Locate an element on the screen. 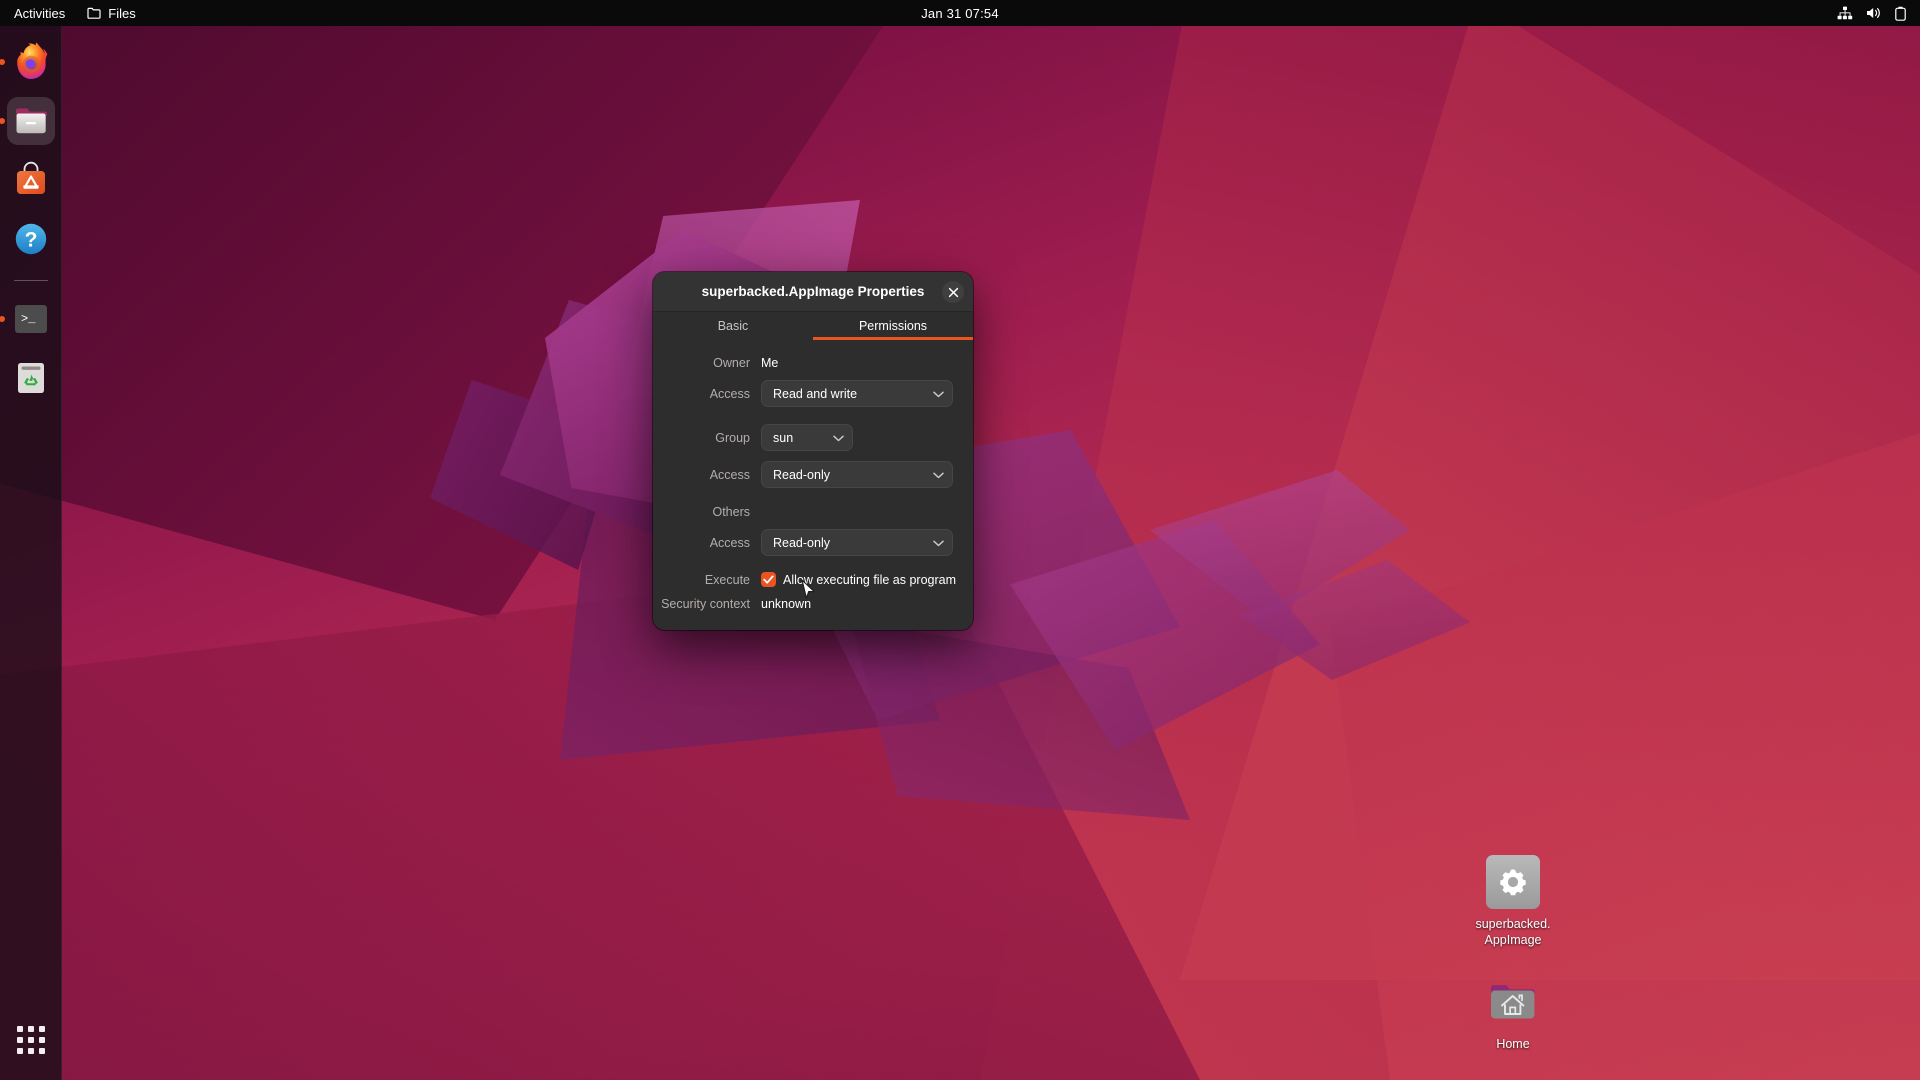 The height and width of the screenshot is (1080, 1920). row-security-context: Security context unknown is located at coordinates (805, 604).